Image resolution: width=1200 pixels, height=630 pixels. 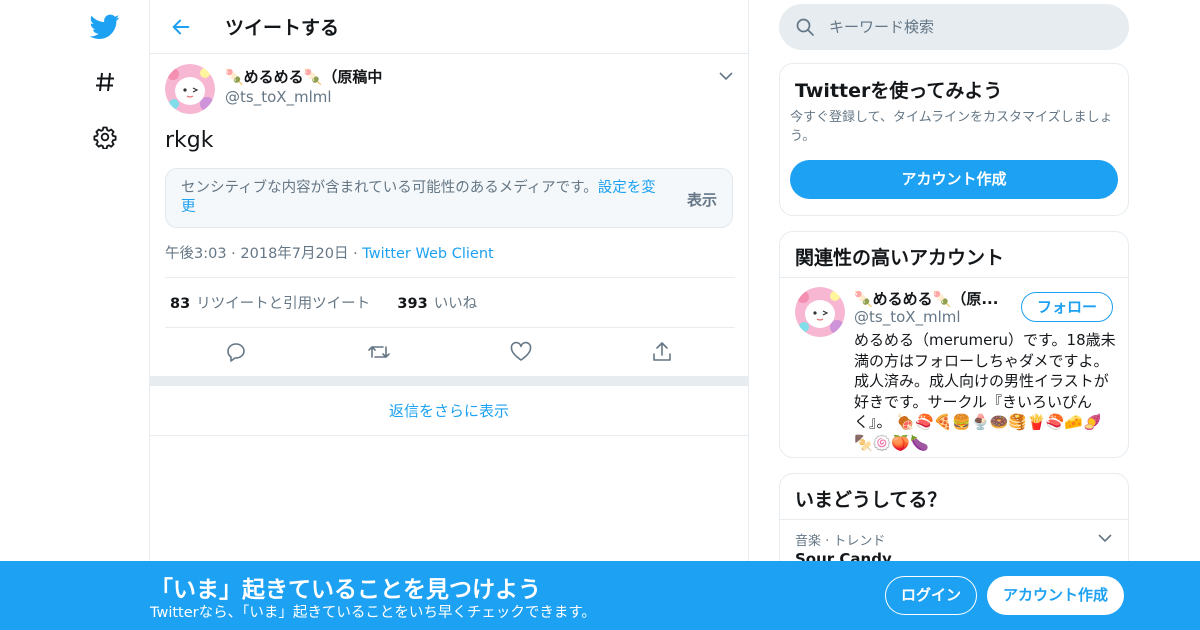 What do you see at coordinates (449, 411) in the screenshot?
I see `show-more-replies-link: 返信をさらに表示` at bounding box center [449, 411].